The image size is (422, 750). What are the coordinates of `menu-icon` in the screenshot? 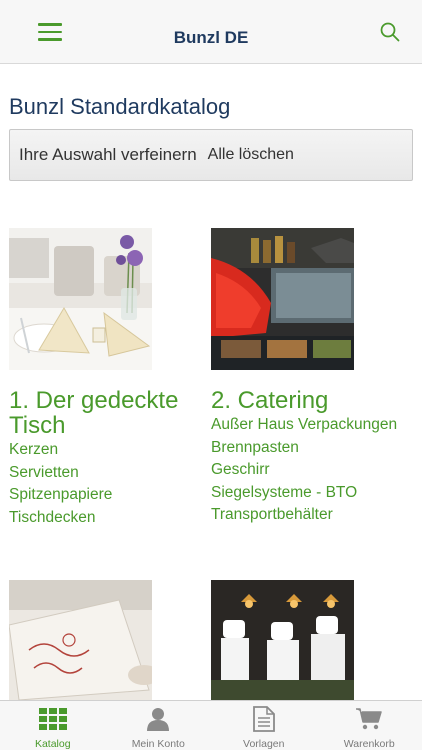 It's located at (50, 33).